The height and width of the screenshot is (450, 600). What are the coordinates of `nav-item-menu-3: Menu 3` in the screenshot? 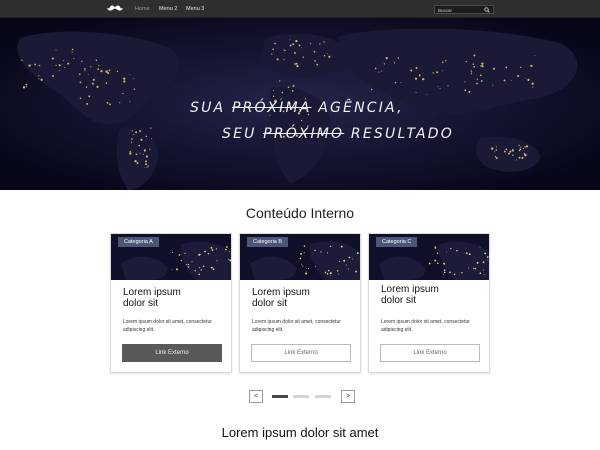 It's located at (195, 9).